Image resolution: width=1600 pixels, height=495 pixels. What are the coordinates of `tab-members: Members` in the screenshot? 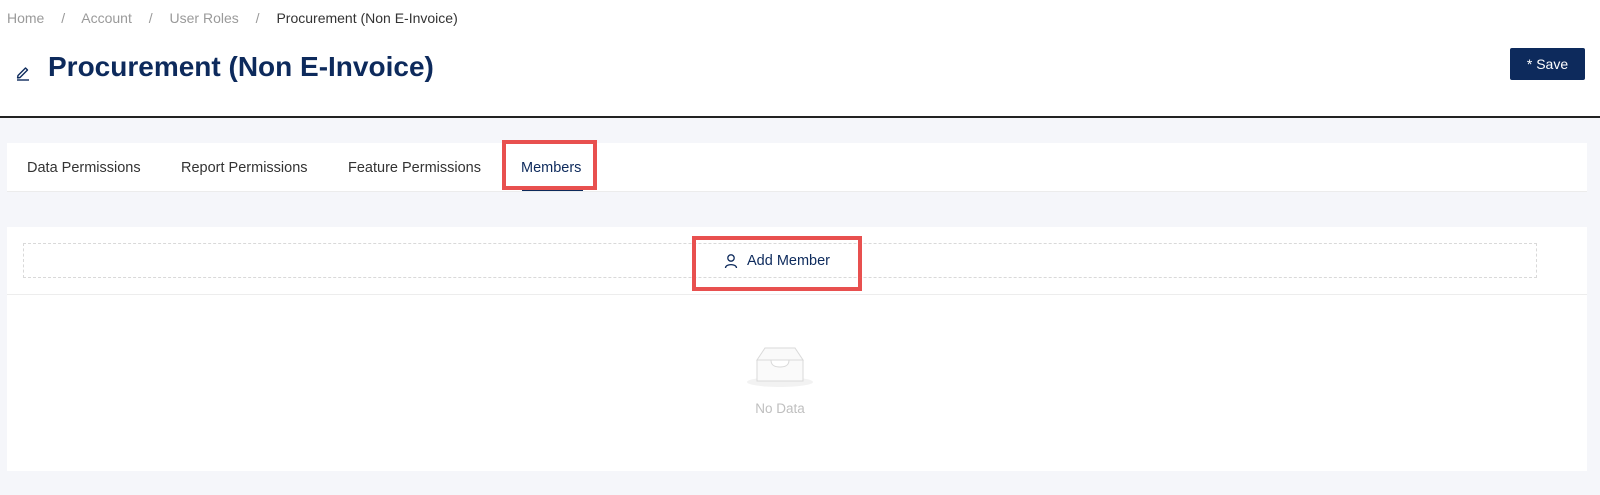 It's located at (551, 167).